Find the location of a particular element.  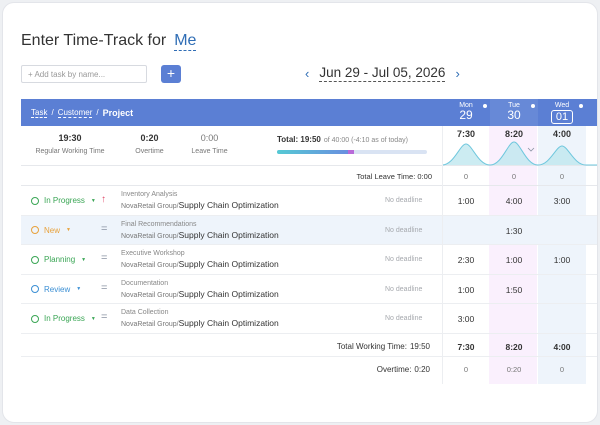

add-task-button: + is located at coordinates (171, 74).